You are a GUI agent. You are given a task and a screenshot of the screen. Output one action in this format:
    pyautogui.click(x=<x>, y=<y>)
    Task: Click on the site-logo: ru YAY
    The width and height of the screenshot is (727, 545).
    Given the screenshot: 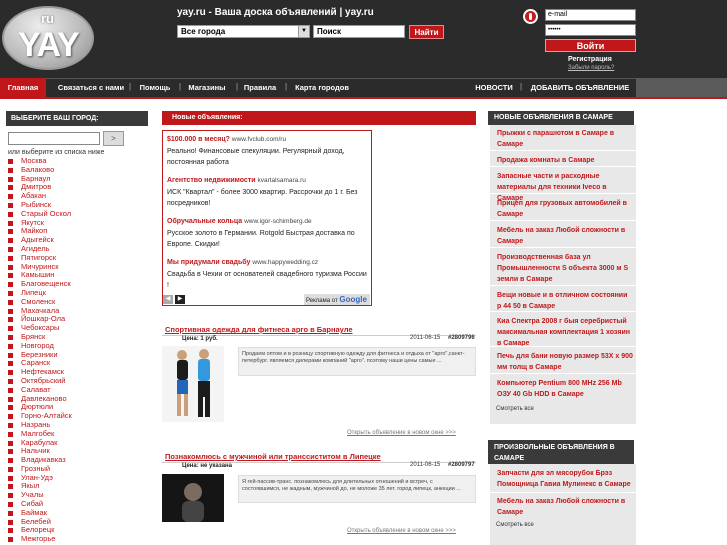 What is the action you would take?
    pyautogui.click(x=48, y=38)
    